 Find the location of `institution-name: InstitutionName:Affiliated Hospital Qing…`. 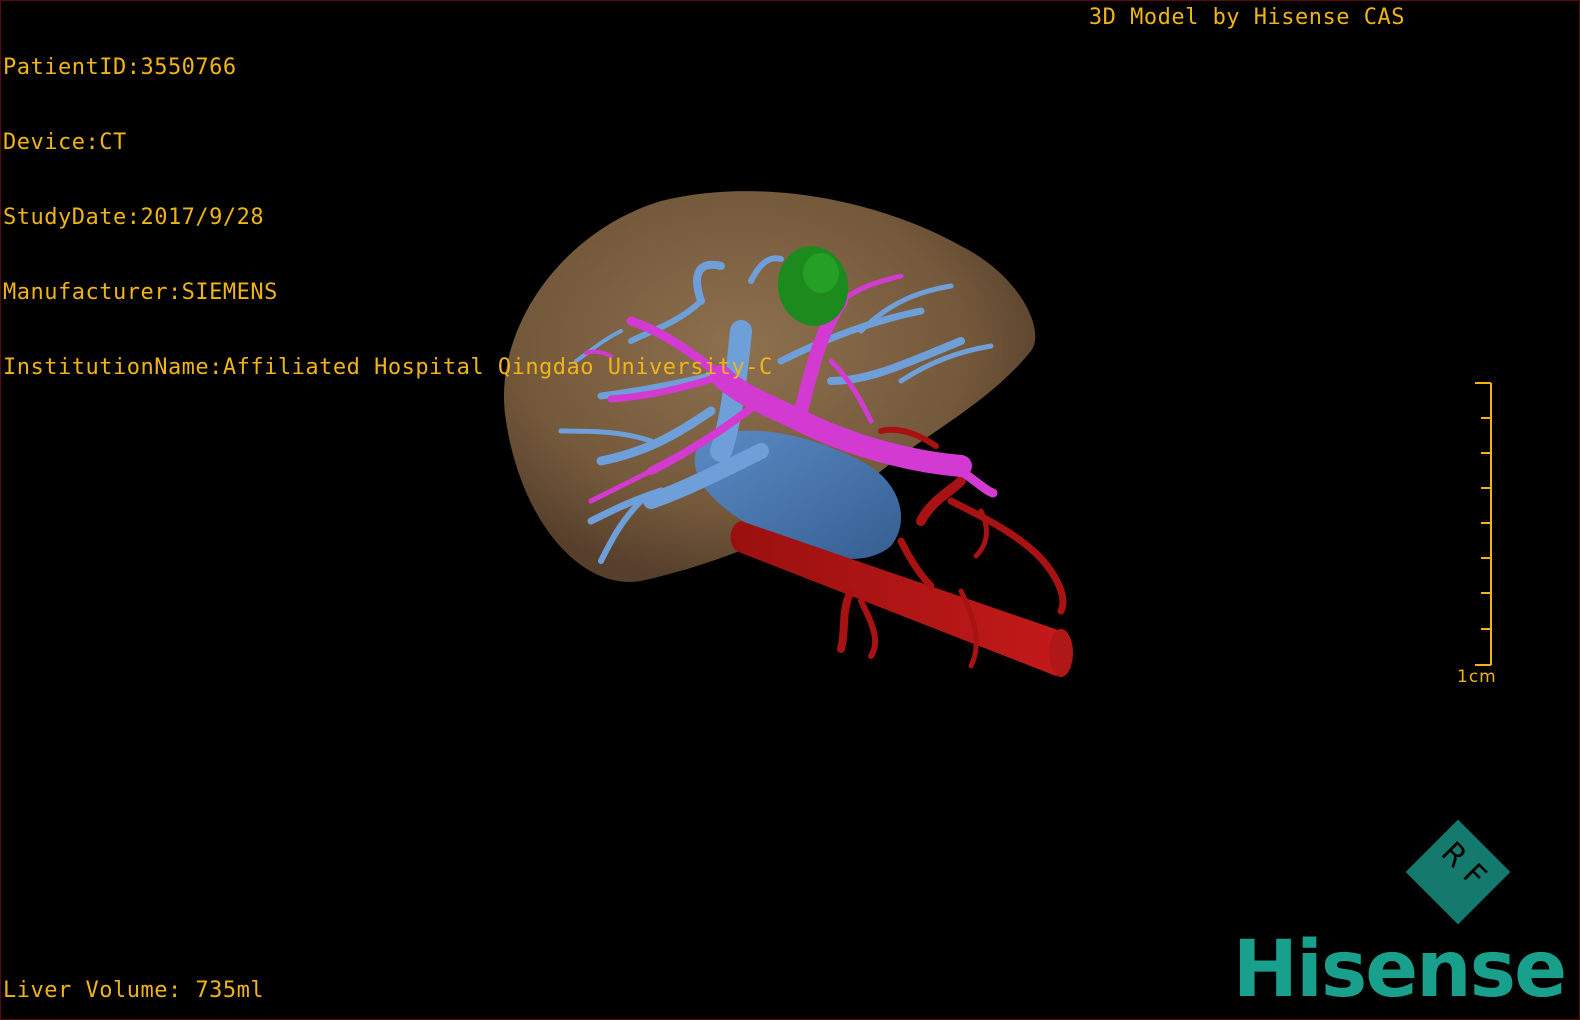

institution-name: InstitutionName:Affiliated Hospital Qing… is located at coordinates (388, 367).